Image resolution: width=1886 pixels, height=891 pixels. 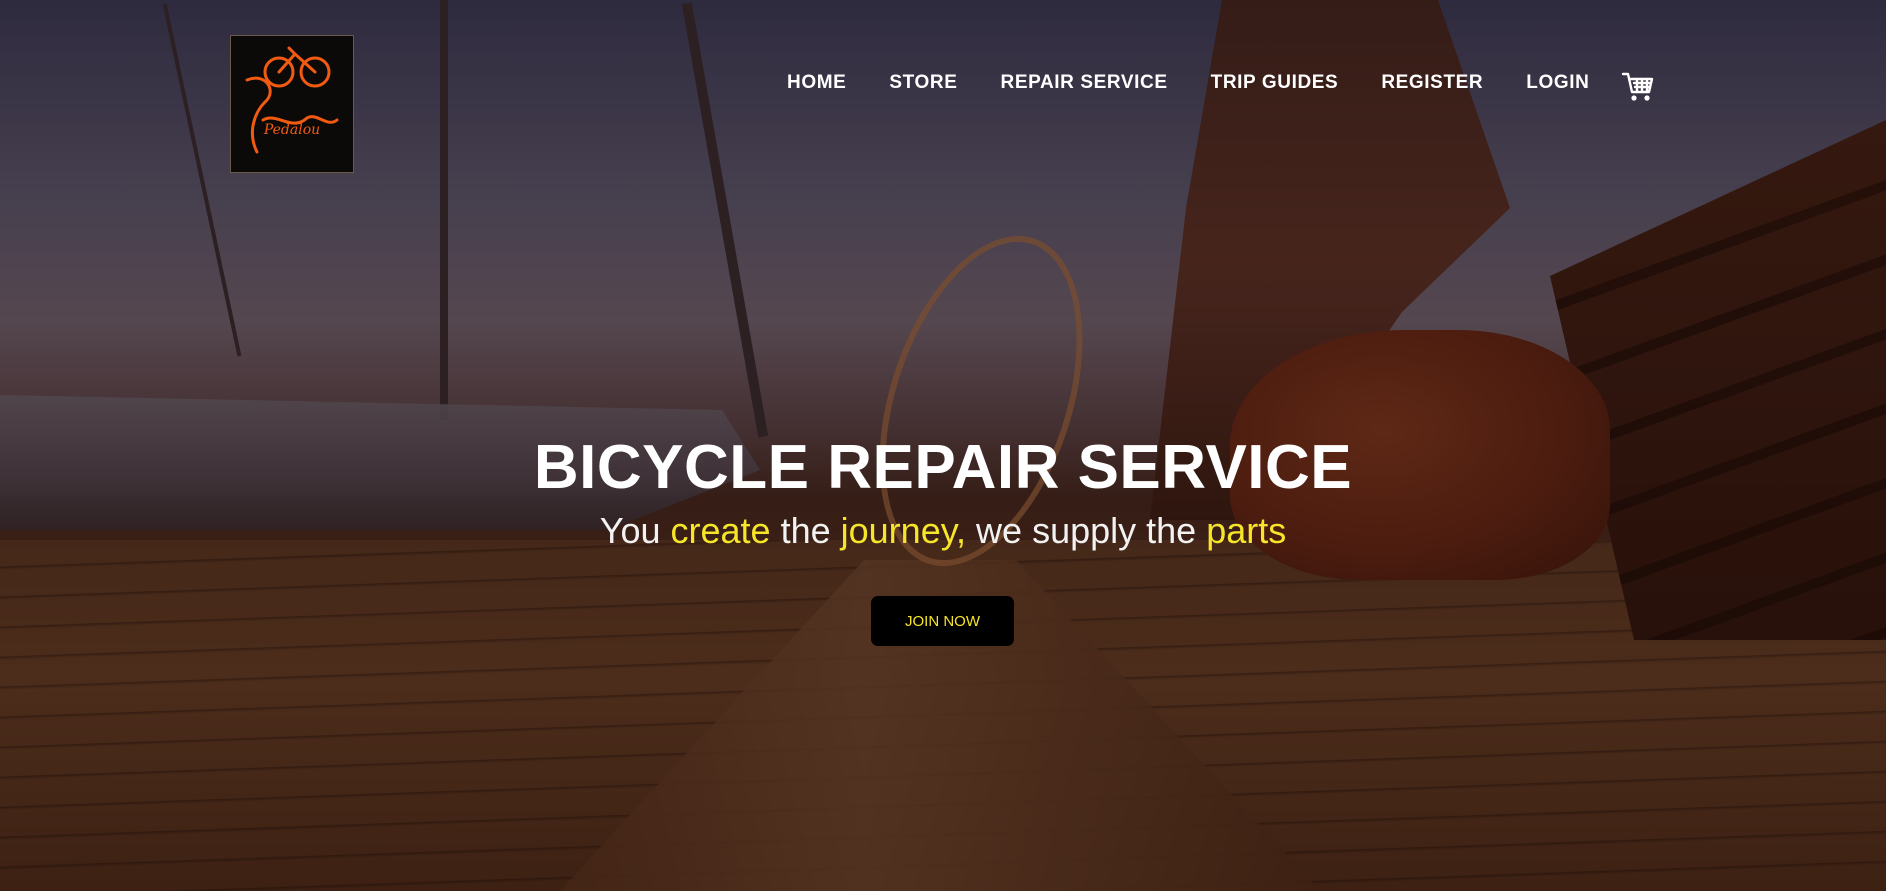 I want to click on tagline-highlight: journey,, so click(x=903, y=530).